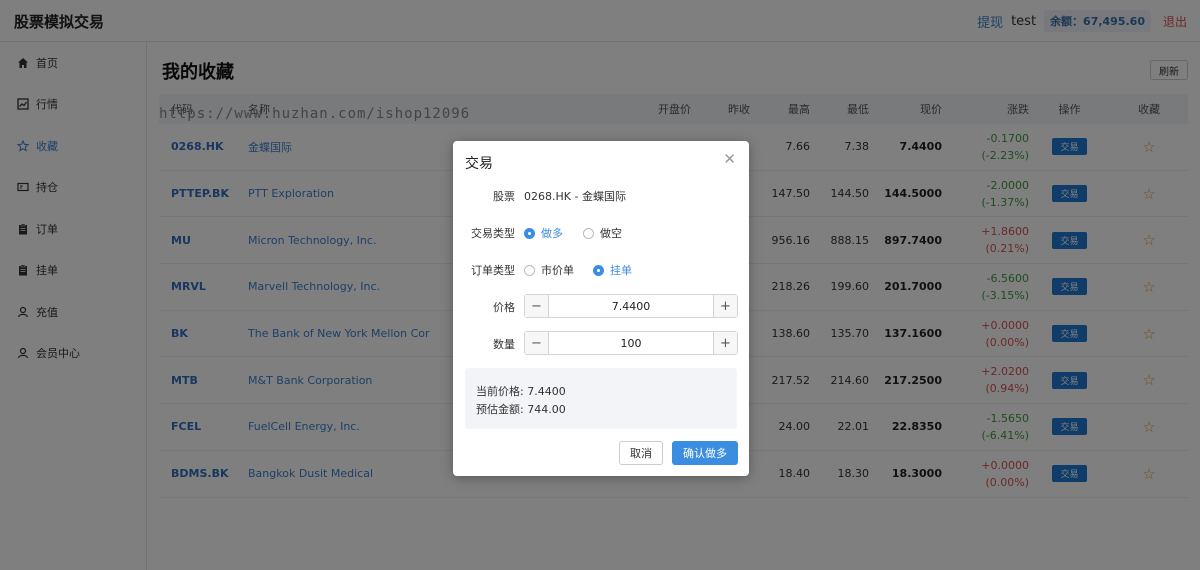  Describe the element at coordinates (729, 159) in the screenshot. I see `close-icon: ✕` at that location.